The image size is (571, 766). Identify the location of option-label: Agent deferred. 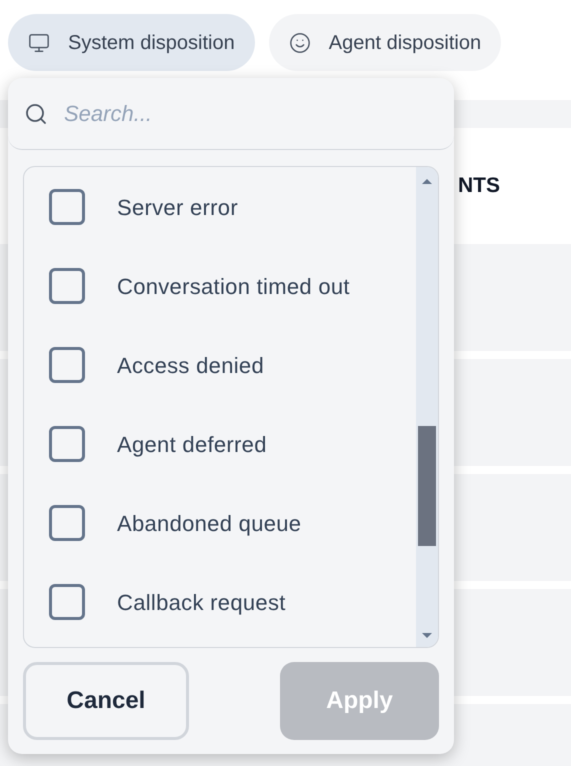
(192, 444).